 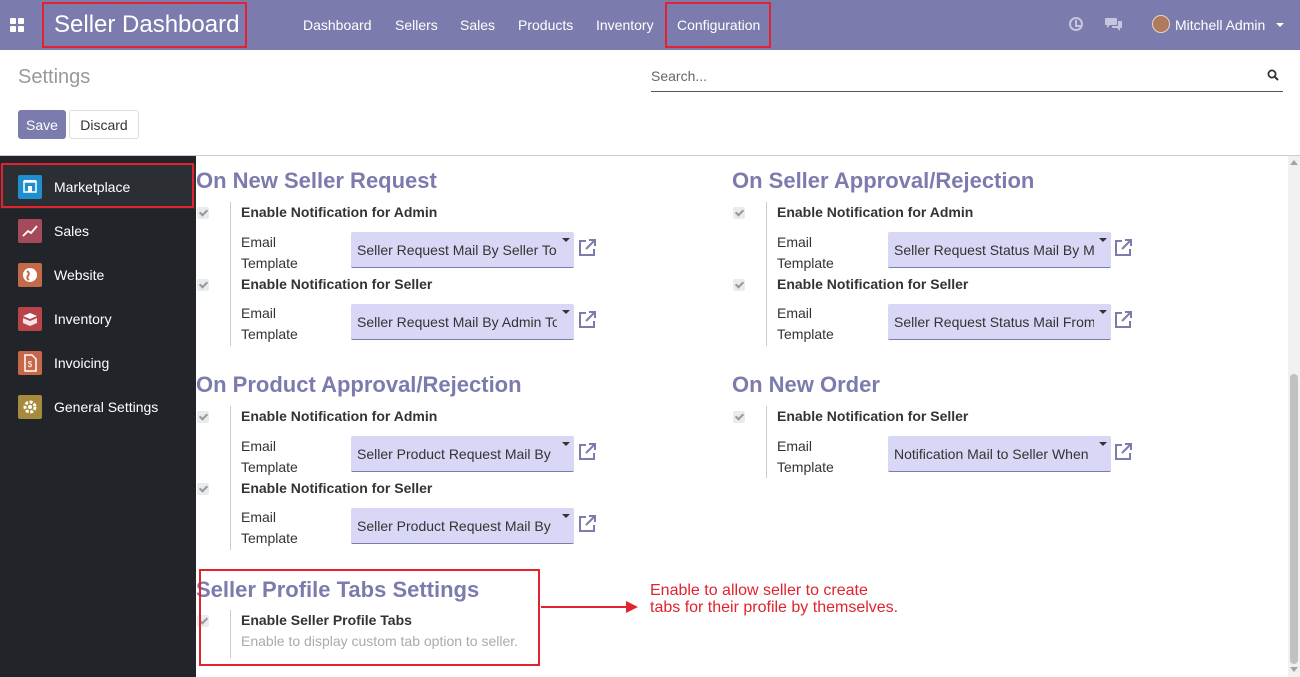 I want to click on gear-icon, so click(x=30, y=407).